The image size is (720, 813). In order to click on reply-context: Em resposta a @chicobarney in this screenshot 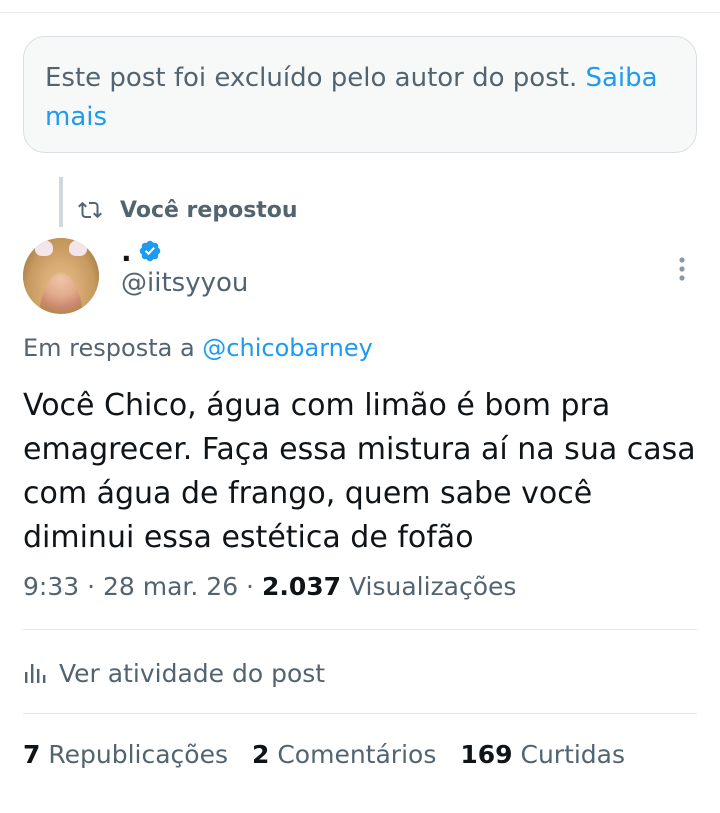, I will do `click(198, 348)`.